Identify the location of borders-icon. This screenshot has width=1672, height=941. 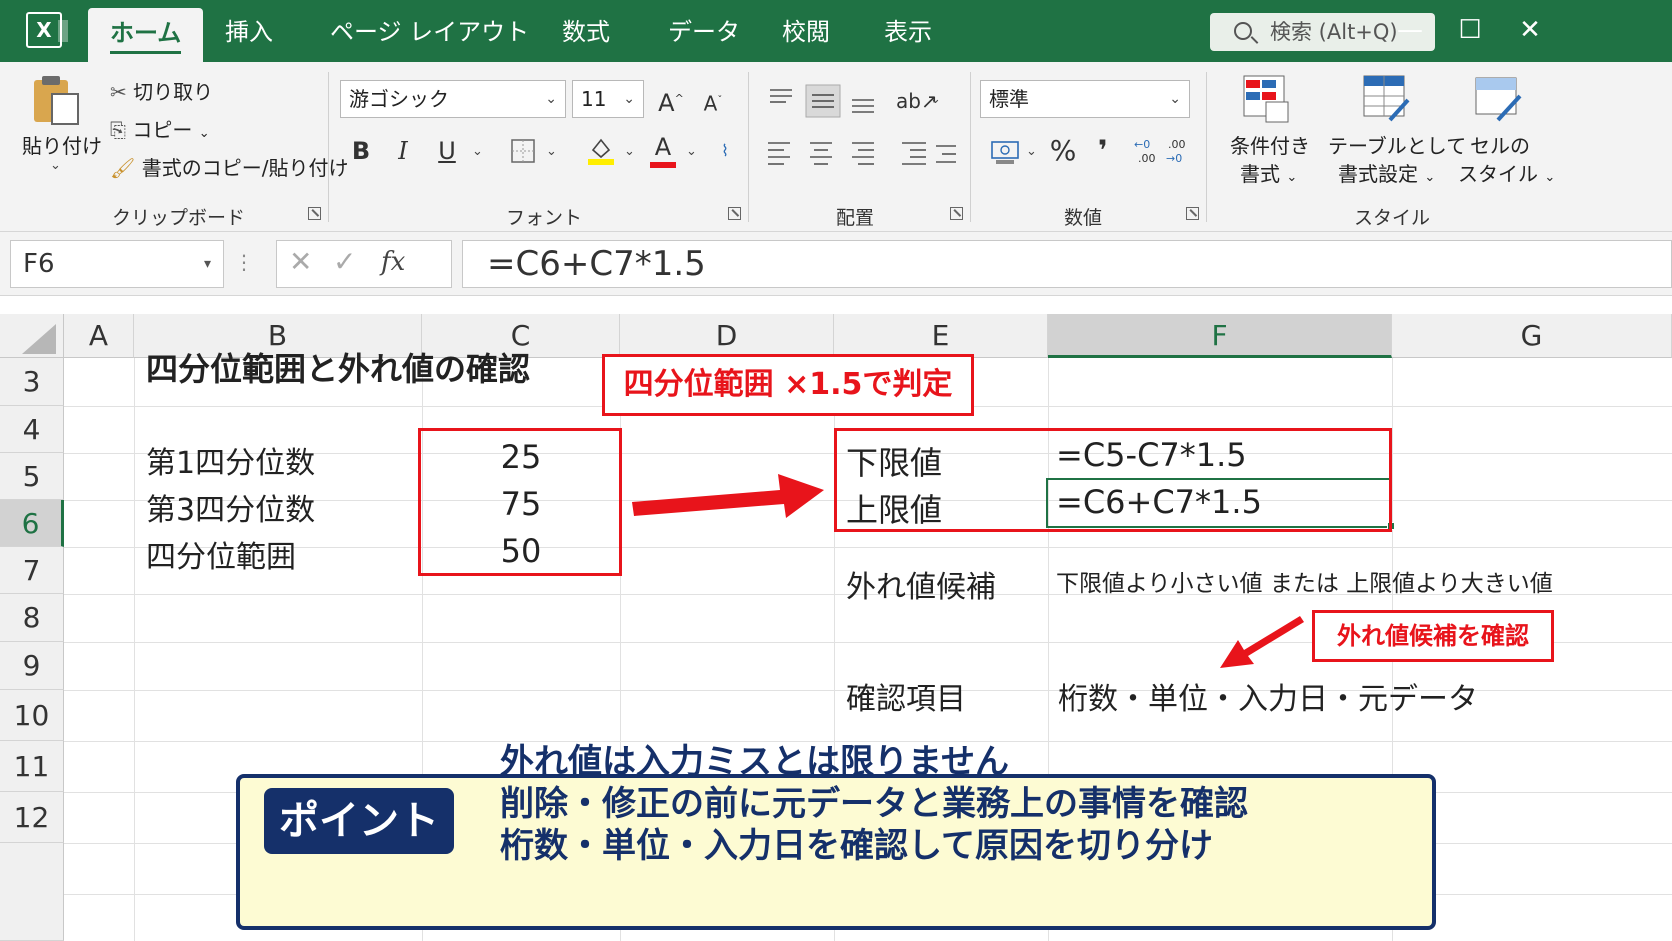
(523, 151).